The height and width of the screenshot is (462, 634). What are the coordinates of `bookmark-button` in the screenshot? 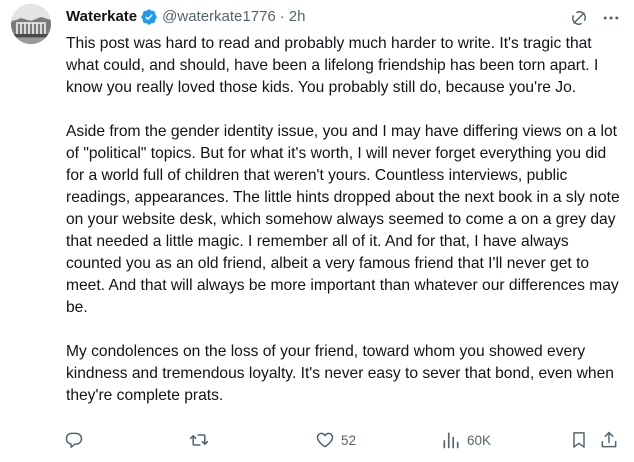 It's located at (579, 440).